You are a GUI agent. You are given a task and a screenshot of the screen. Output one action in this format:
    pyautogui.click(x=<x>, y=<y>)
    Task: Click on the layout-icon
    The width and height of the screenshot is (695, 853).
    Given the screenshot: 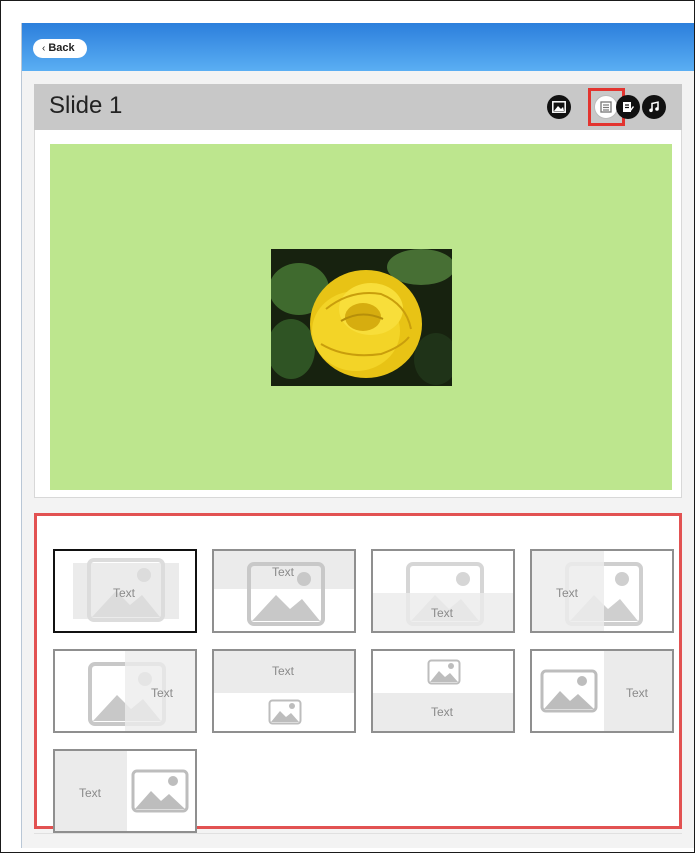 What is the action you would take?
    pyautogui.click(x=606, y=107)
    